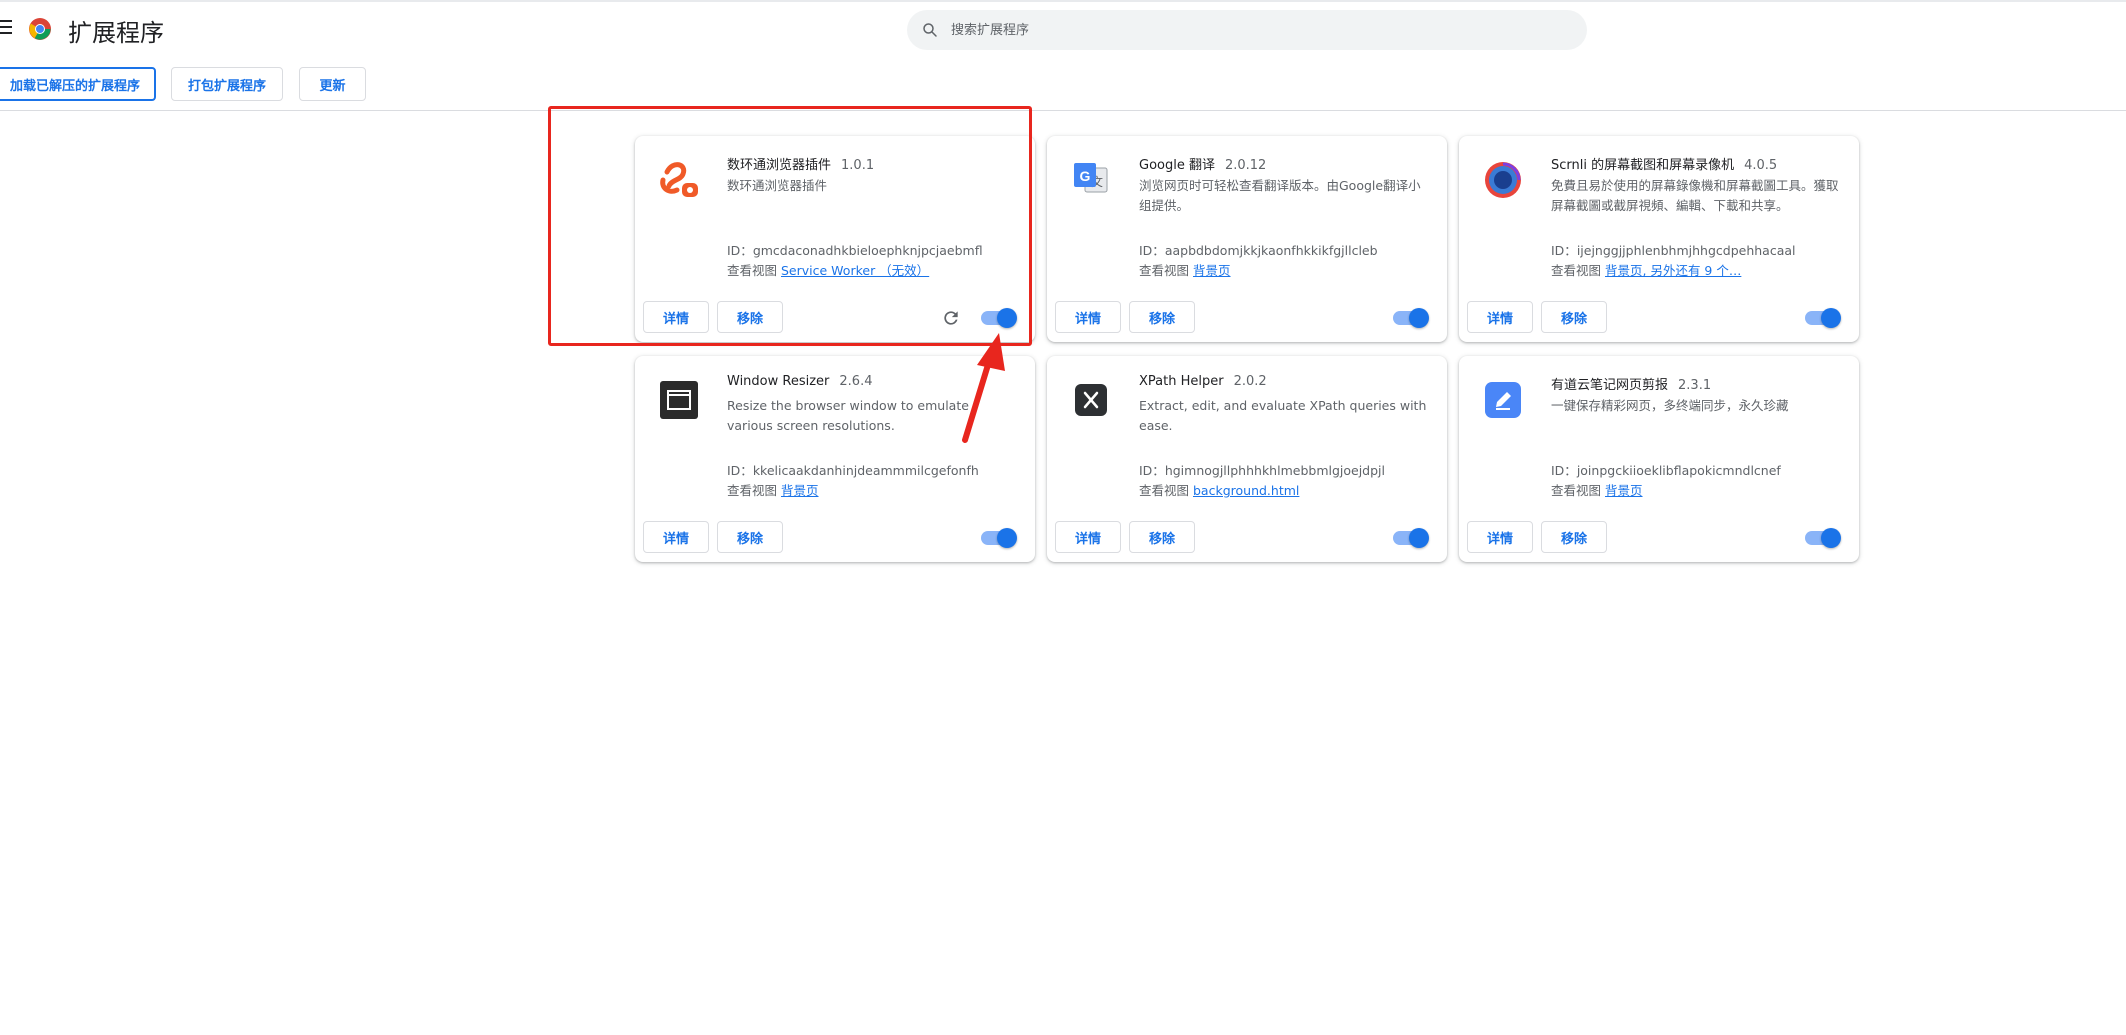 This screenshot has height=1035, width=2126. I want to click on chrome-logo-icon, so click(40, 29).